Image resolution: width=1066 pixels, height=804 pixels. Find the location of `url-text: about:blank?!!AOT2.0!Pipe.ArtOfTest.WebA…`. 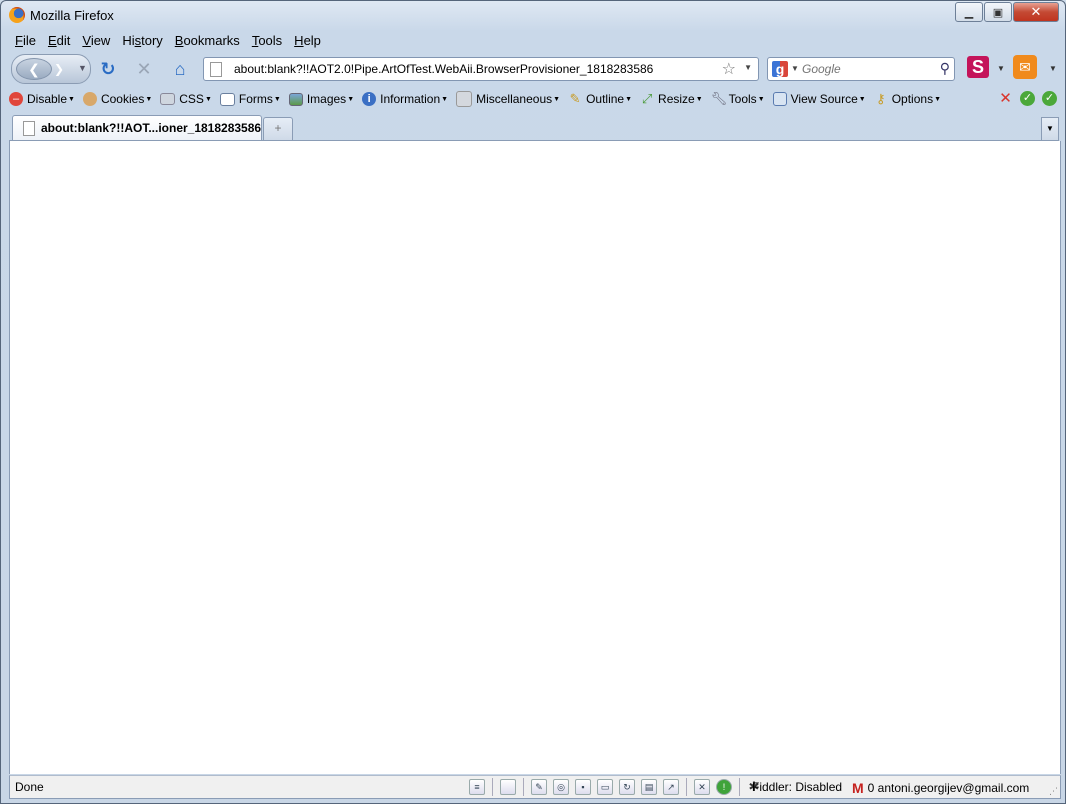

url-text: about:blank?!!AOT2.0!Pipe.ArtOfTest.WebA… is located at coordinates (443, 69).